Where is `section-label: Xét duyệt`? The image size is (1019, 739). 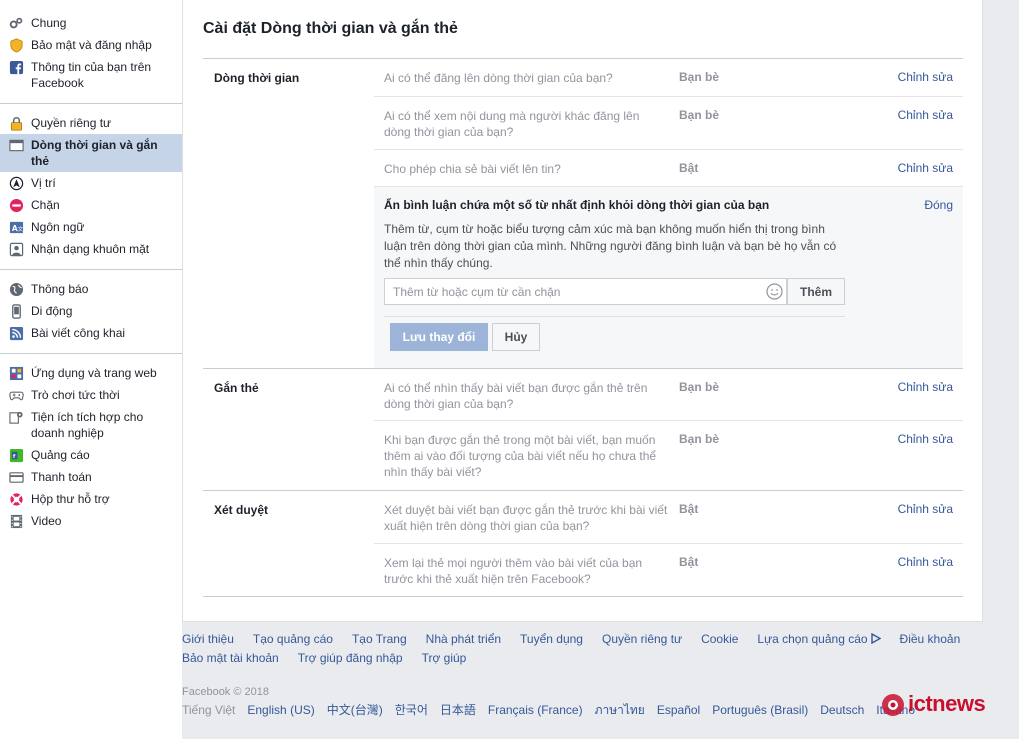 section-label: Xét duyệt is located at coordinates (241, 510).